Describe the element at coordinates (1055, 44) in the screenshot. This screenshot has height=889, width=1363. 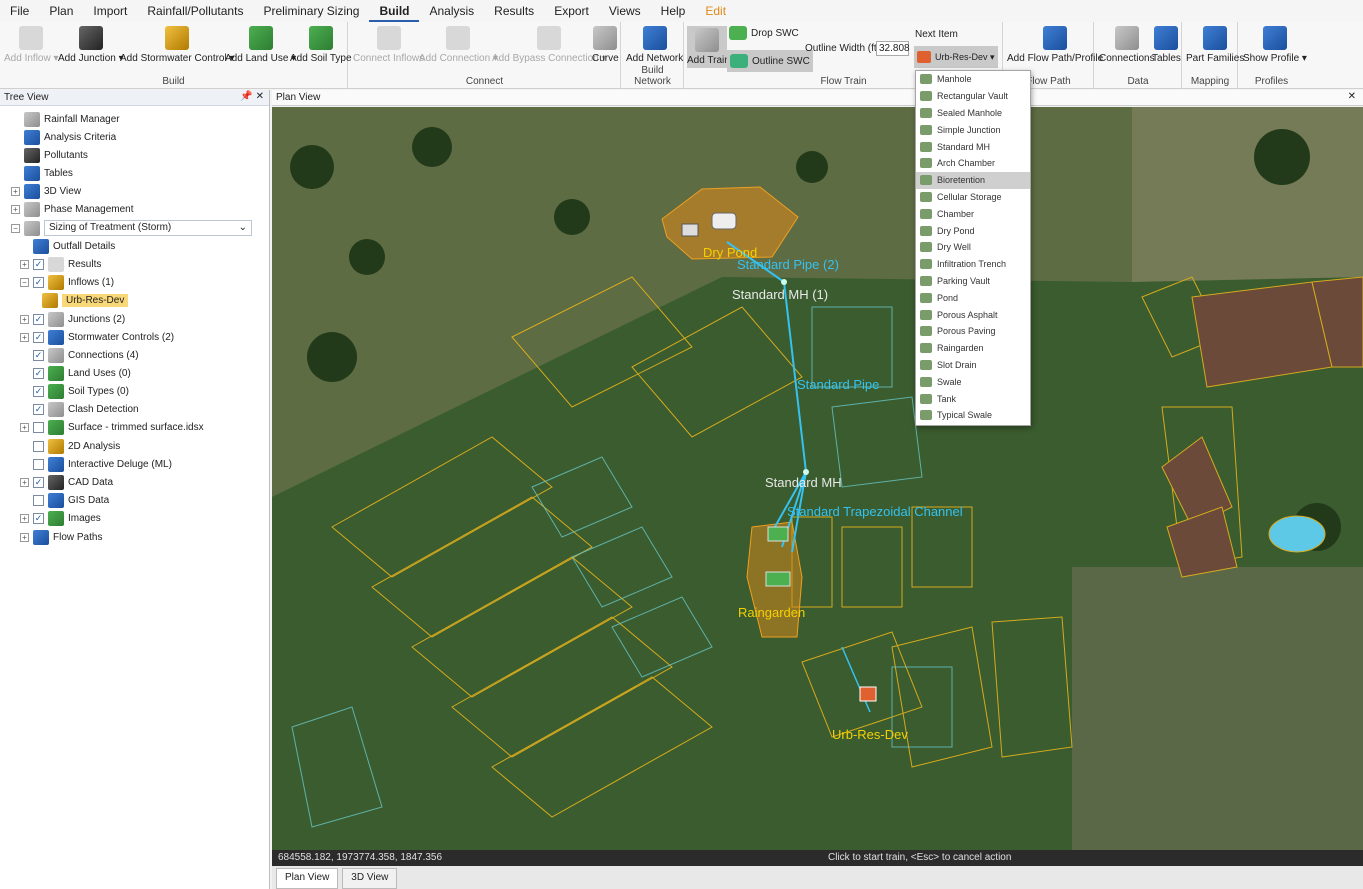
I see `add-flow-path-button: Add Flow Path/Profile` at that location.